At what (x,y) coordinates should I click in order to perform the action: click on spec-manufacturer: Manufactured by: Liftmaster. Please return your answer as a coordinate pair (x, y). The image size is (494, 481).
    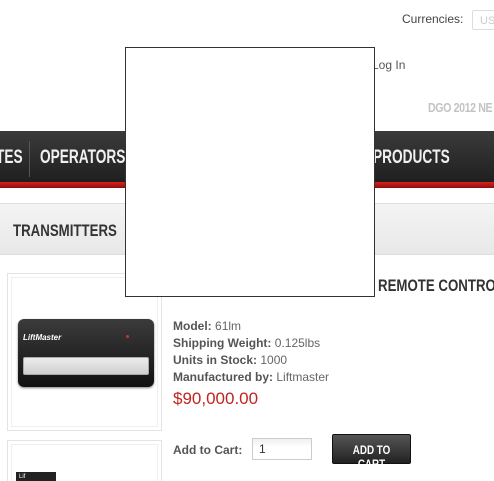
    Looking at the image, I should click on (251, 377).